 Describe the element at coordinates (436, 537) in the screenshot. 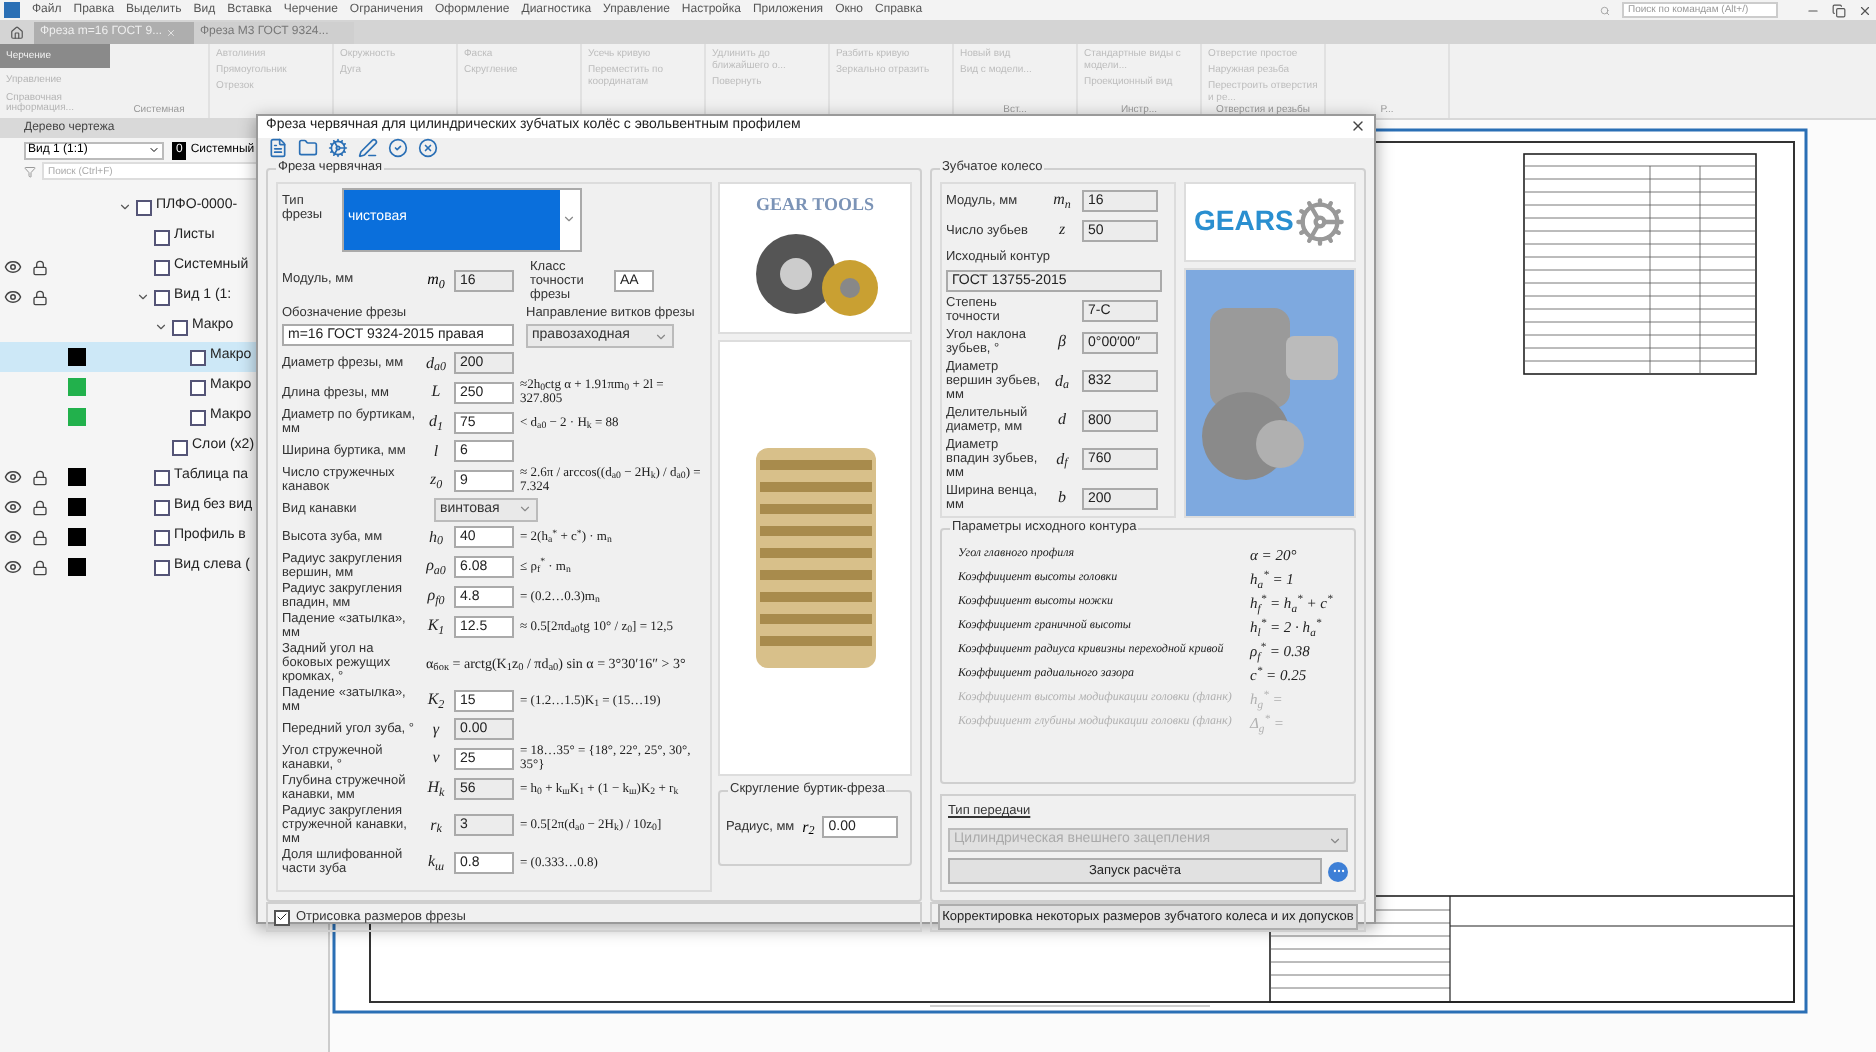

I see `math-symbol: h$_{0}$` at that location.